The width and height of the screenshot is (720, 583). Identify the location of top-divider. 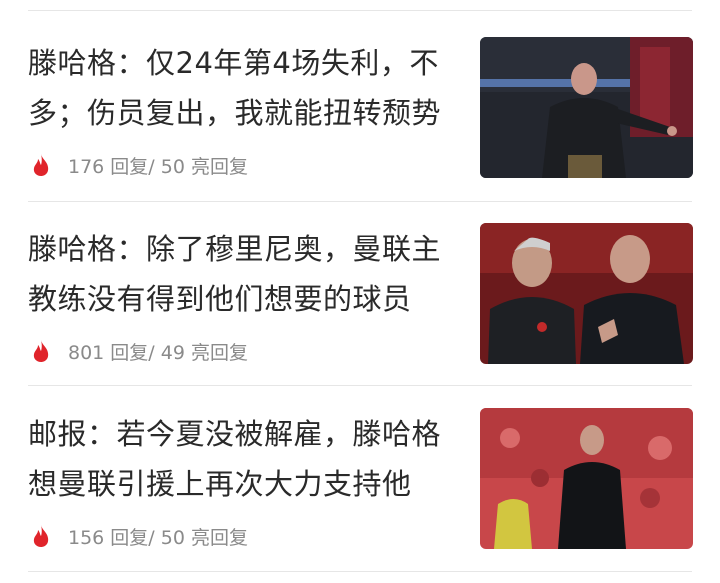
(360, 10).